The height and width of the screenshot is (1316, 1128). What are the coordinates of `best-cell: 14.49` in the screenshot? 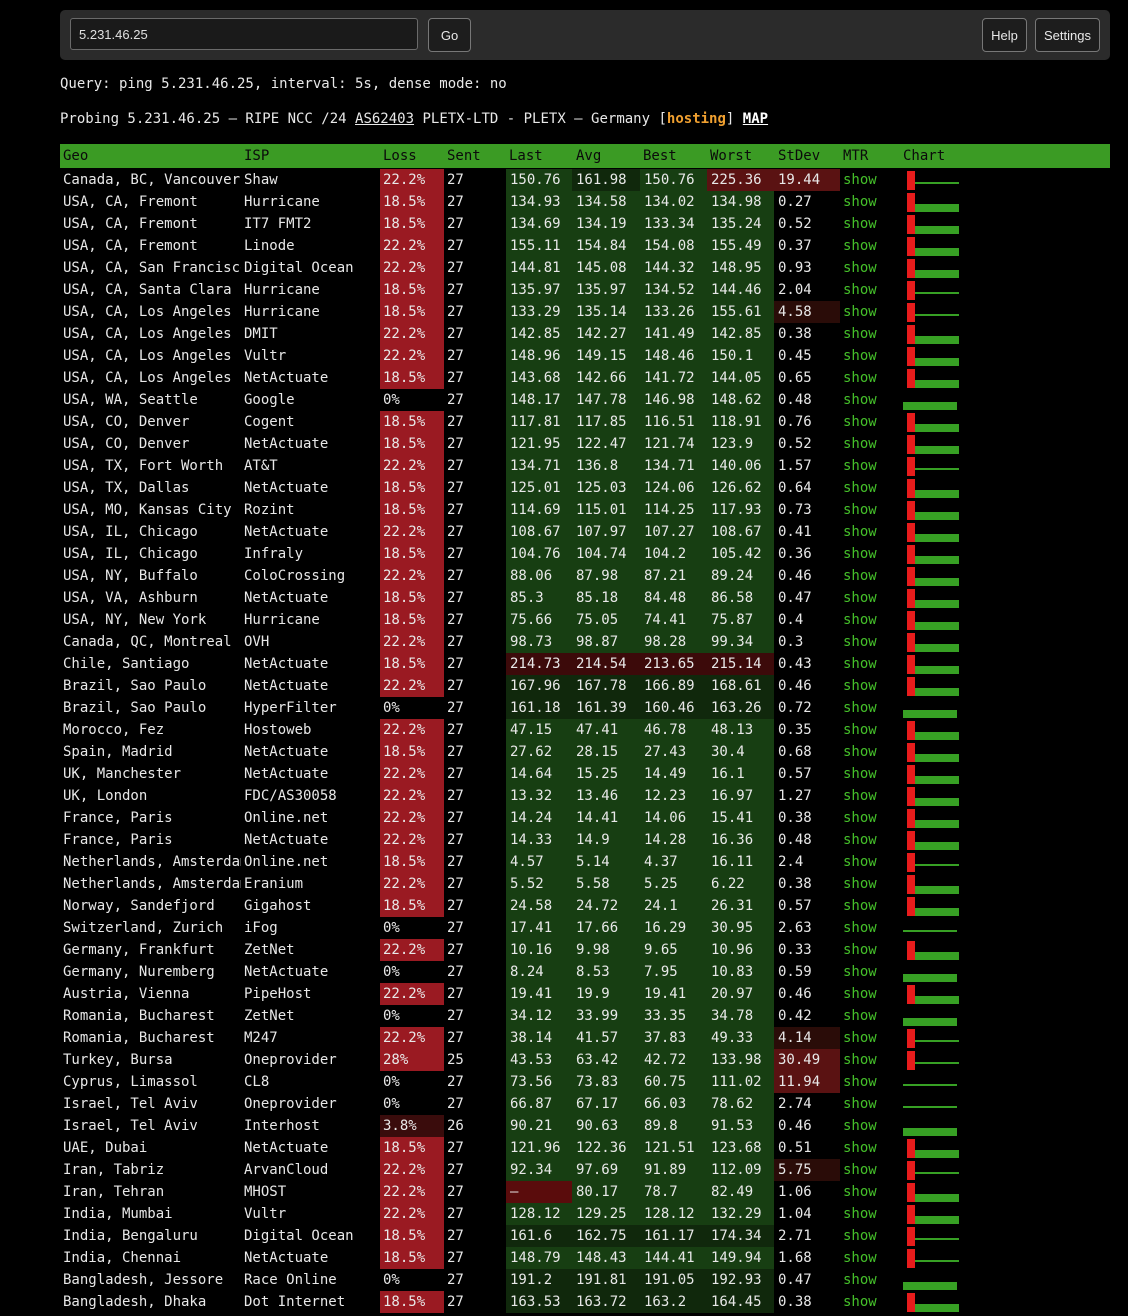 It's located at (673, 774).